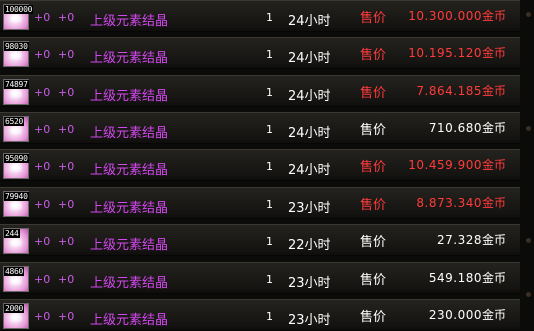  I want to click on stack-count: 74897, so click(16, 84).